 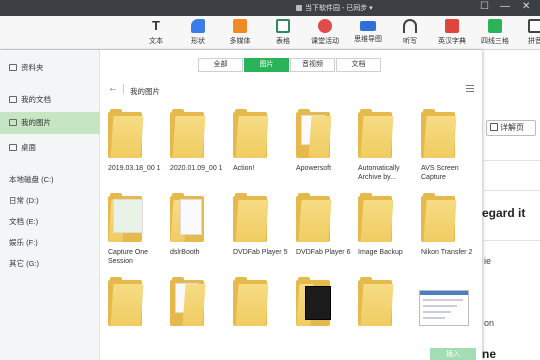 What do you see at coordinates (240, 41) in the screenshot?
I see `ribbon-label: 多媒体` at bounding box center [240, 41].